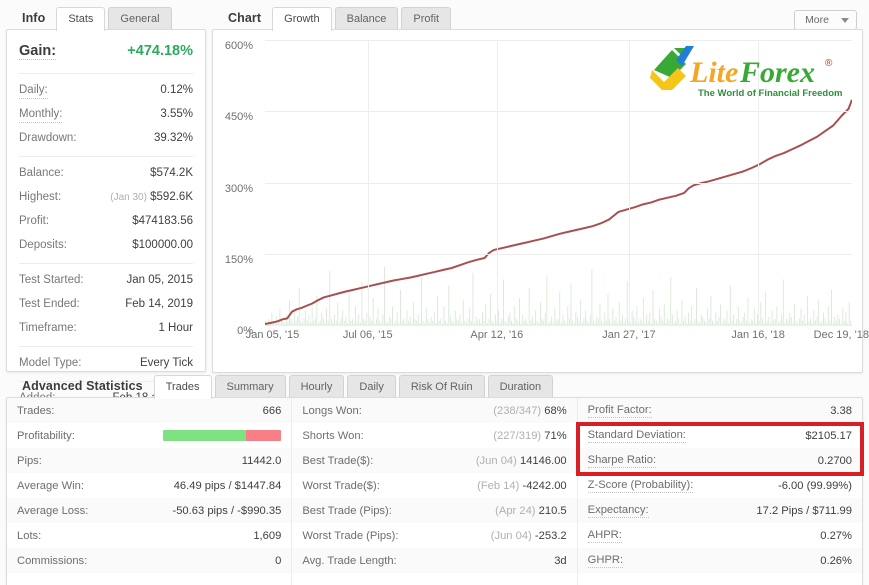 The height and width of the screenshot is (585, 869). Describe the element at coordinates (106, 91) in the screenshot. I see `row-daily: Daily: 0.12%` at that location.